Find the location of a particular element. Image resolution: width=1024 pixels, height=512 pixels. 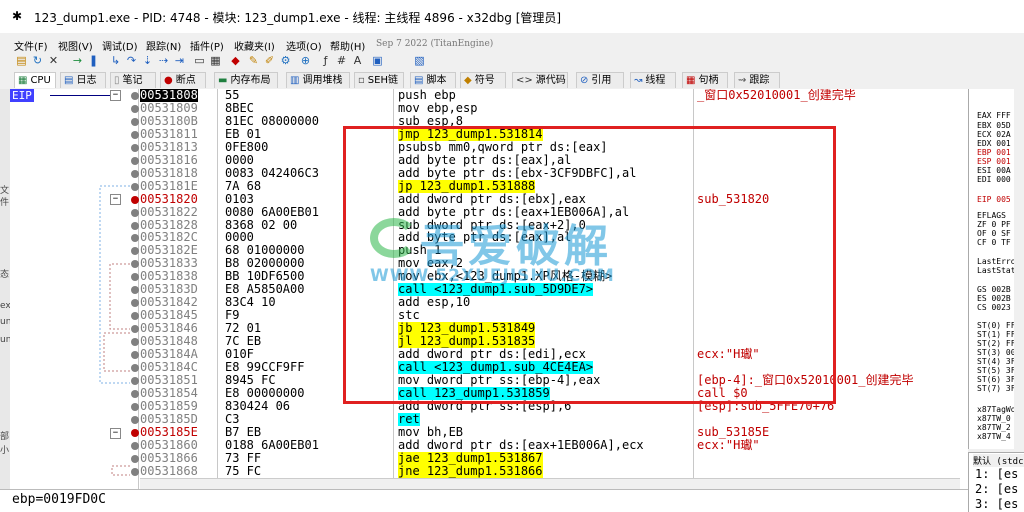

register-row: ES 002B is located at coordinates (996, 298).